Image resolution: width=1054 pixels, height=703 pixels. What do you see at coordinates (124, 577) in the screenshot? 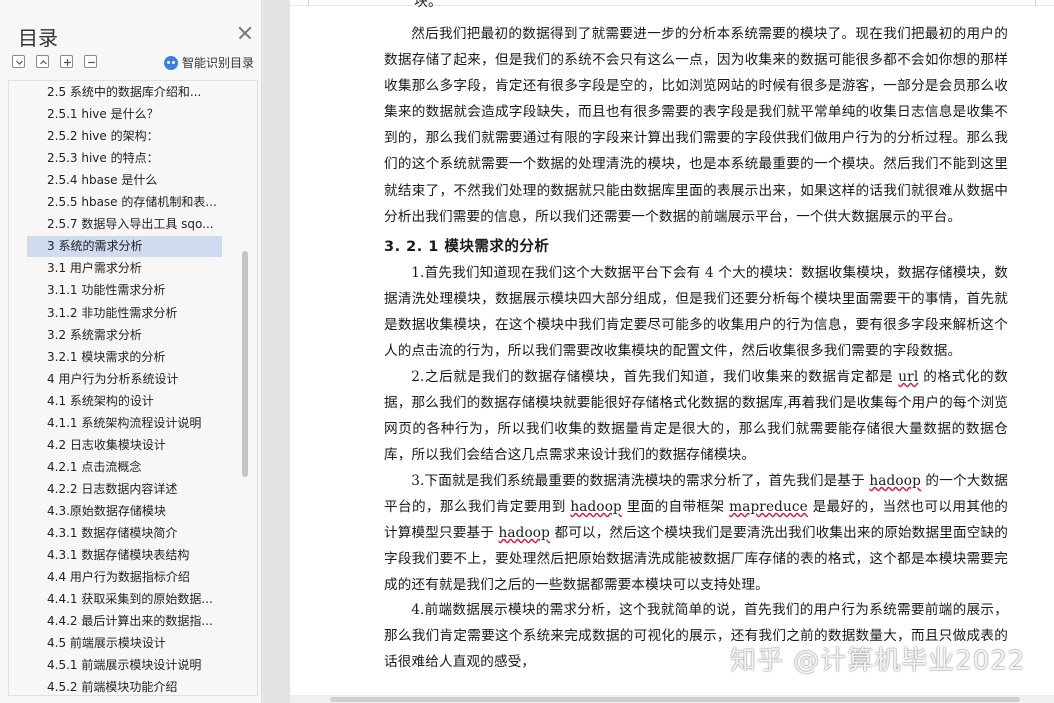
I see `toc-item: 4.4 用户行为数据指标介绍` at bounding box center [124, 577].